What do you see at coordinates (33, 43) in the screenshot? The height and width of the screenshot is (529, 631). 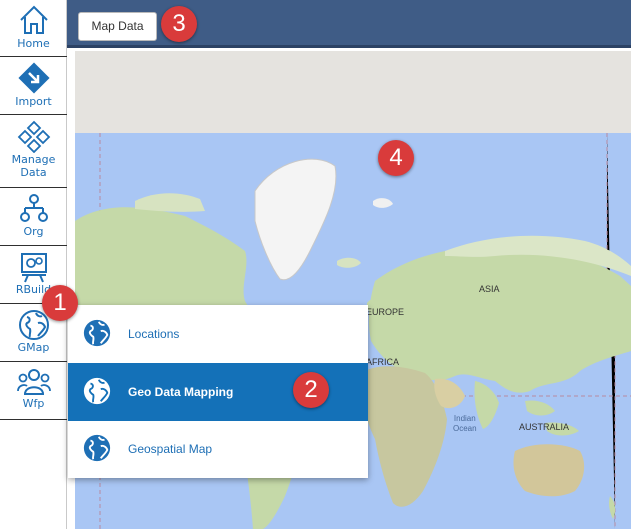 I see `sidebar-item-label: Home` at bounding box center [33, 43].